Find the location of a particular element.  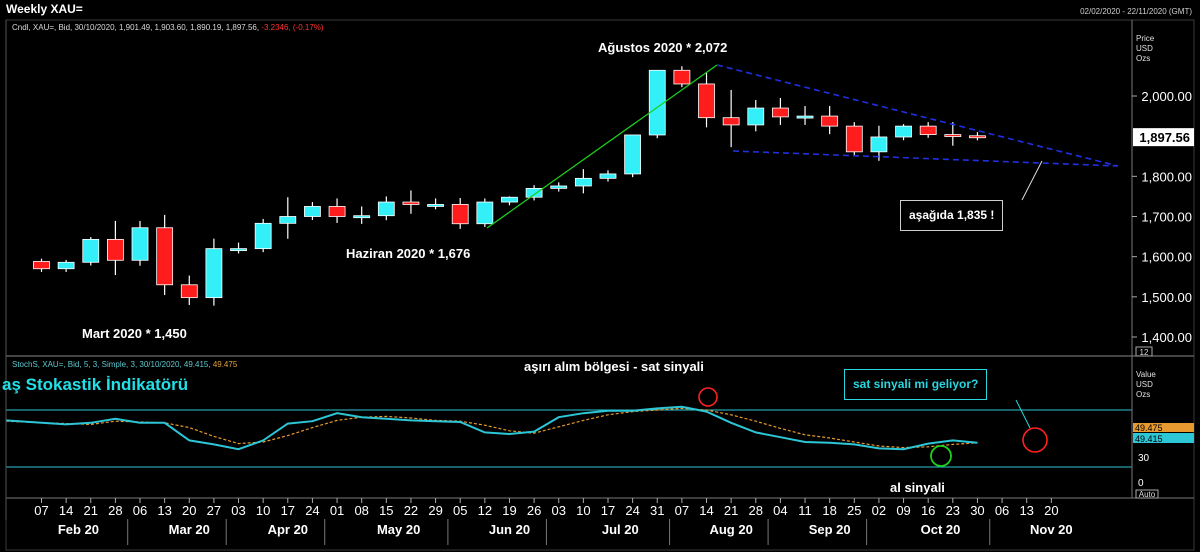

month-label: Nov 20 is located at coordinates (1051, 529).